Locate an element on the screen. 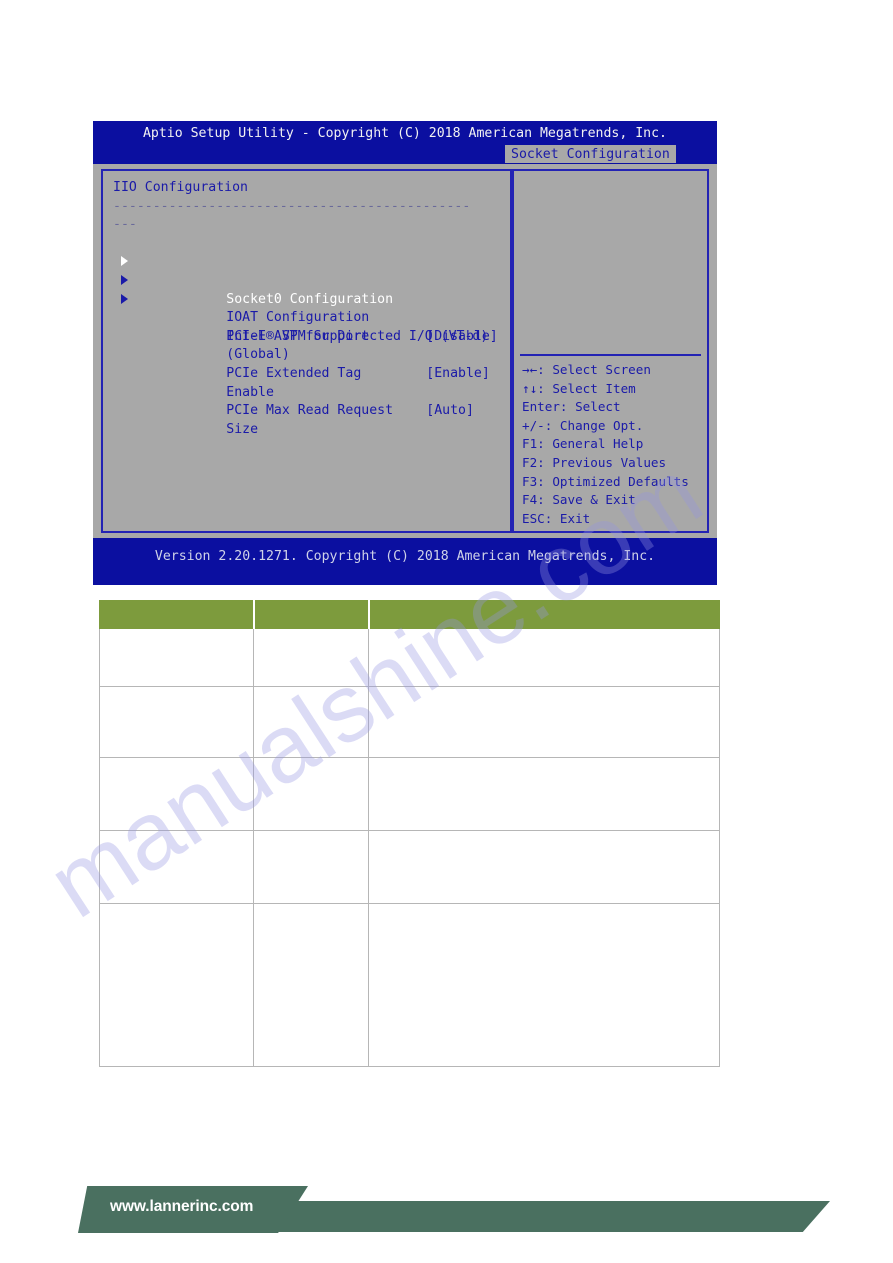  menu-item-intel-vt-for-directed-io: Intel® VT for Directed I/O (VT-d) is located at coordinates (313, 317).